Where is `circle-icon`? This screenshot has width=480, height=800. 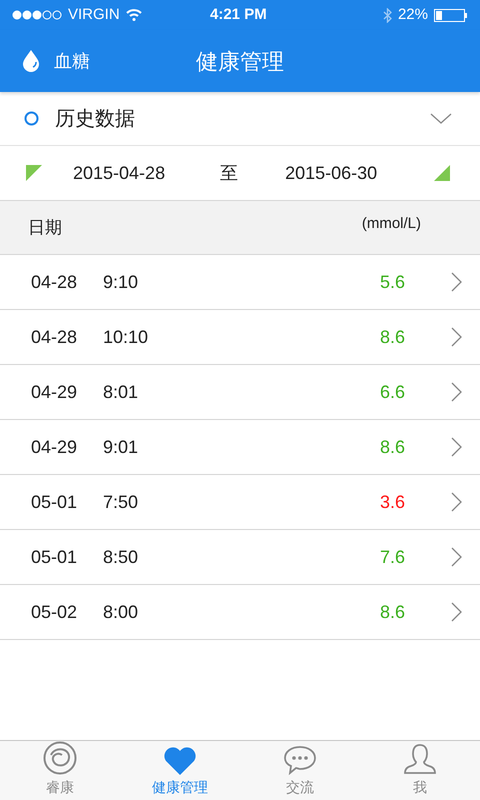
circle-icon is located at coordinates (31, 118).